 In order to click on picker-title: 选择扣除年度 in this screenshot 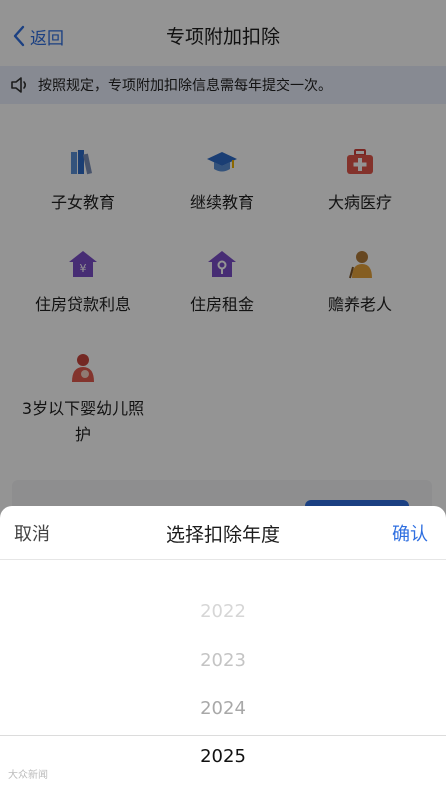, I will do `click(222, 535)`.